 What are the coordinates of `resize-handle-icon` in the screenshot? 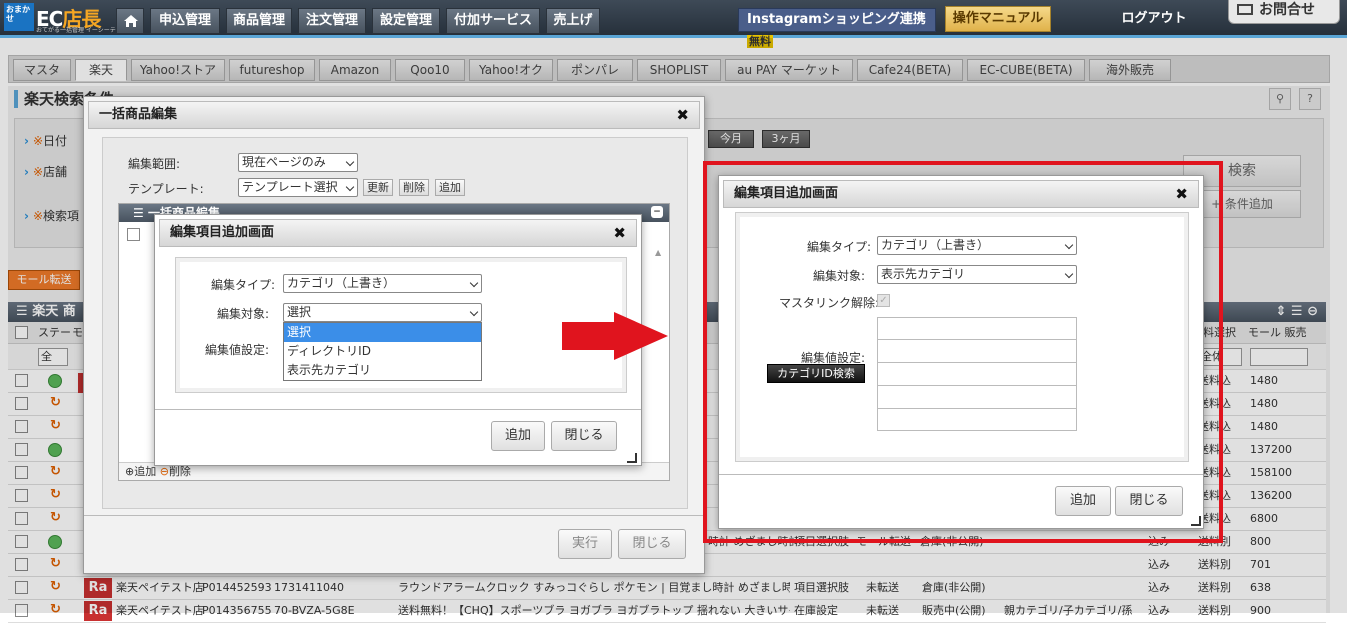 It's located at (632, 458).